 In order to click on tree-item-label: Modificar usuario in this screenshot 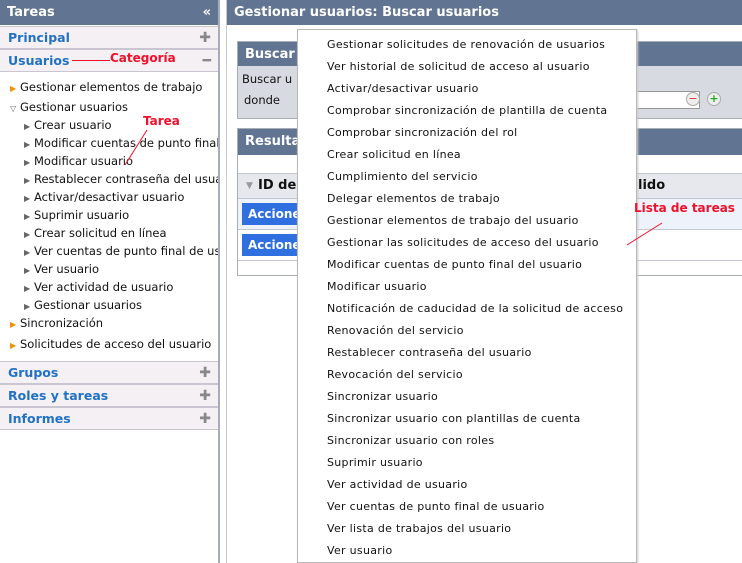, I will do `click(84, 161)`.